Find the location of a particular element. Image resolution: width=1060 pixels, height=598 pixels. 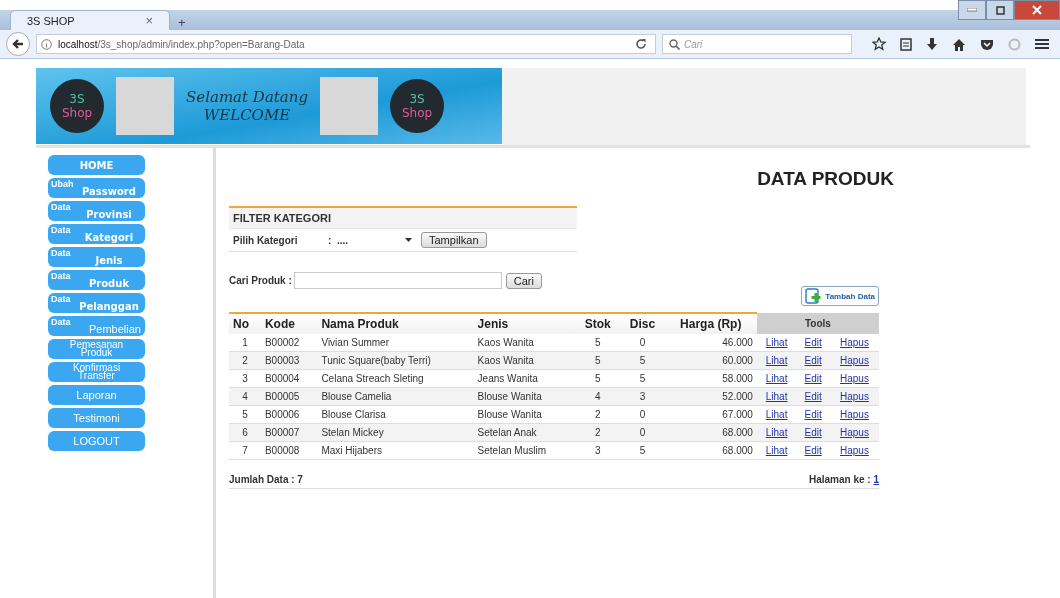

back-icon is located at coordinates (18, 44).